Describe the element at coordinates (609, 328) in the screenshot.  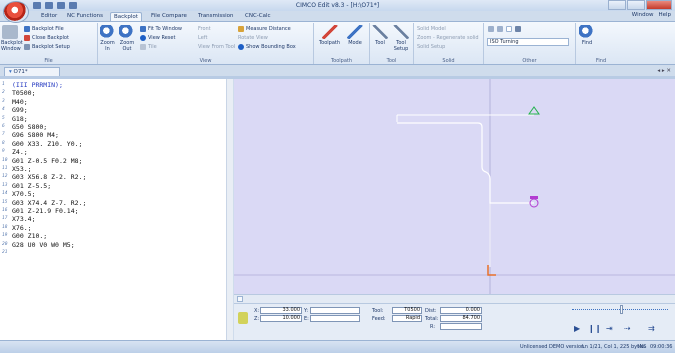
I see `step-icon: ⇥` at that location.